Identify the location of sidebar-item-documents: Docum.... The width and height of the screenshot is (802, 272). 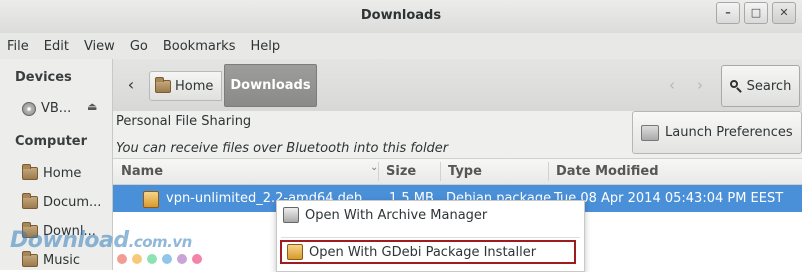
(62, 201).